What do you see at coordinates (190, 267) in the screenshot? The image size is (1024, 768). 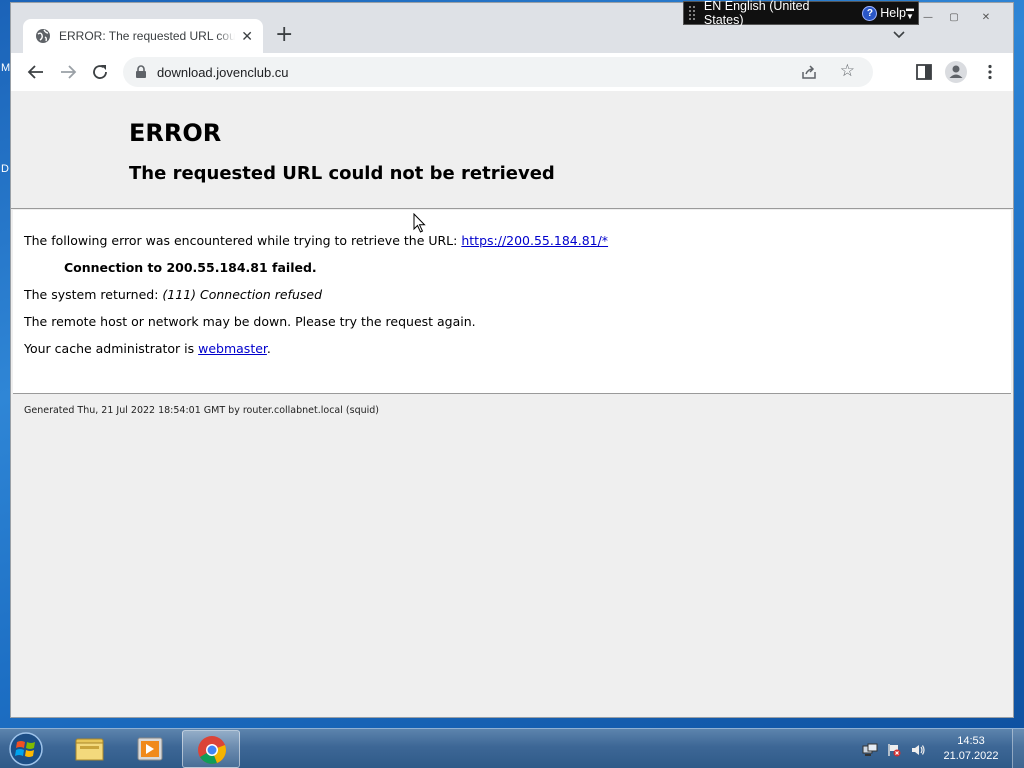 I see `connection-failed-message: Connection to 200.55.184.81 failed.` at bounding box center [190, 267].